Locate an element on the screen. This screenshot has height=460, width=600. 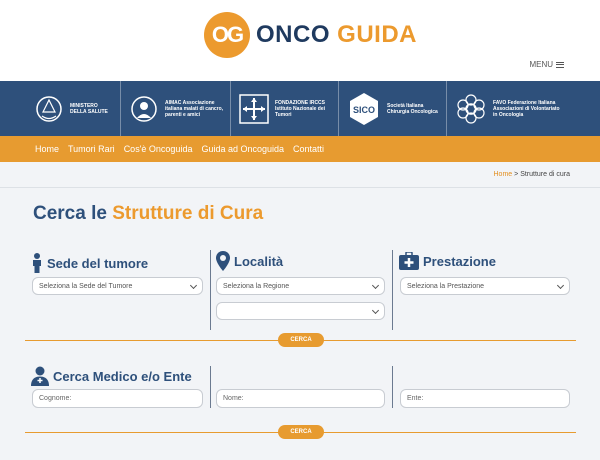
brand-first: ONCO is located at coordinates (293, 34).